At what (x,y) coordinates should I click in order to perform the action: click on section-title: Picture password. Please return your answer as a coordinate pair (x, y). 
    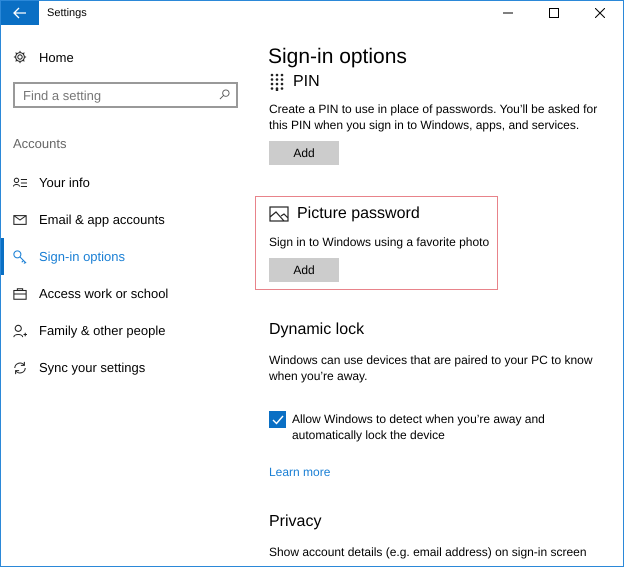
    Looking at the image, I should click on (358, 214).